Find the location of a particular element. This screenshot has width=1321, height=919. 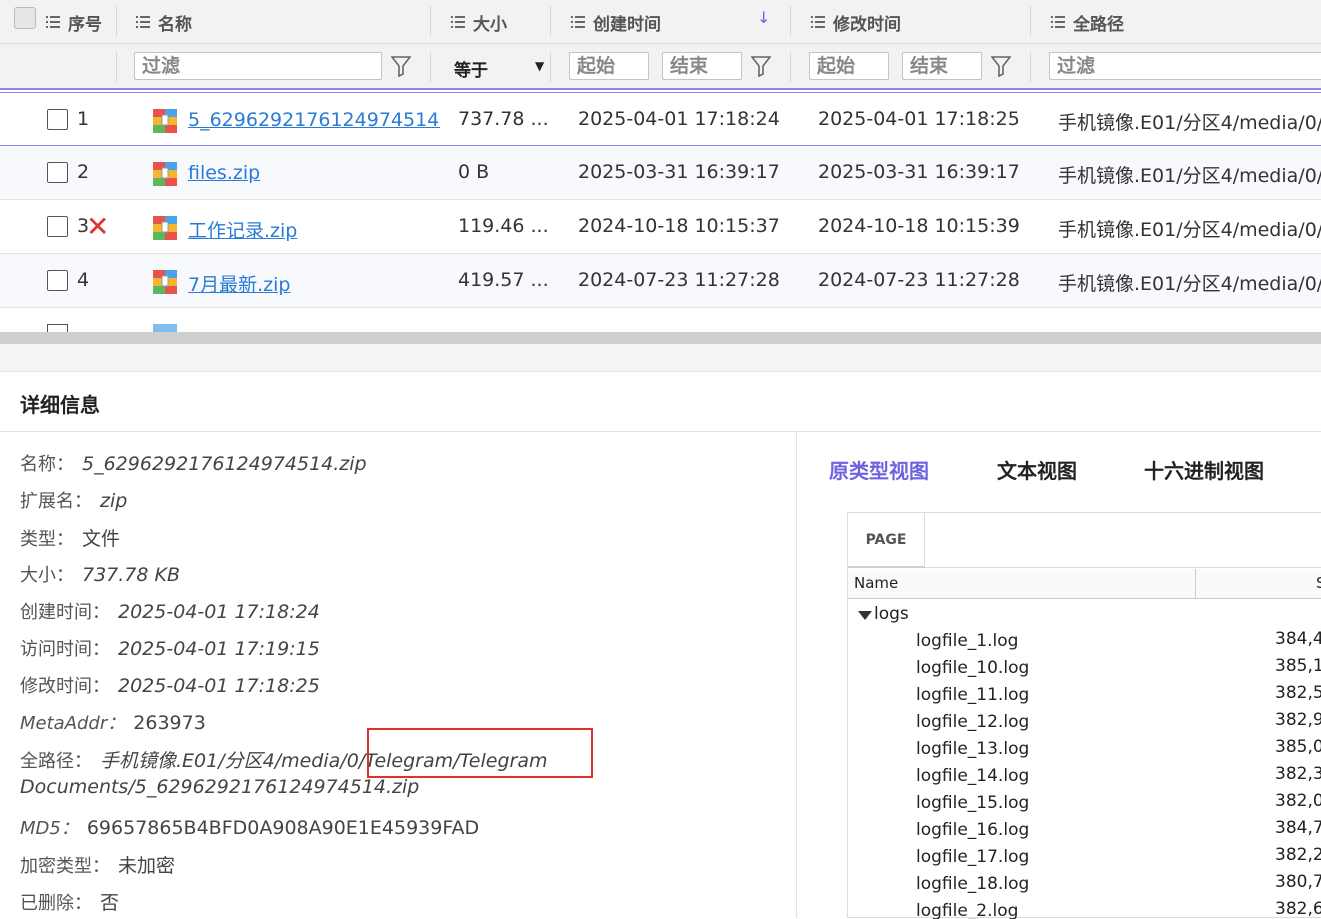

prop-key: 类型： is located at coordinates (47, 539).